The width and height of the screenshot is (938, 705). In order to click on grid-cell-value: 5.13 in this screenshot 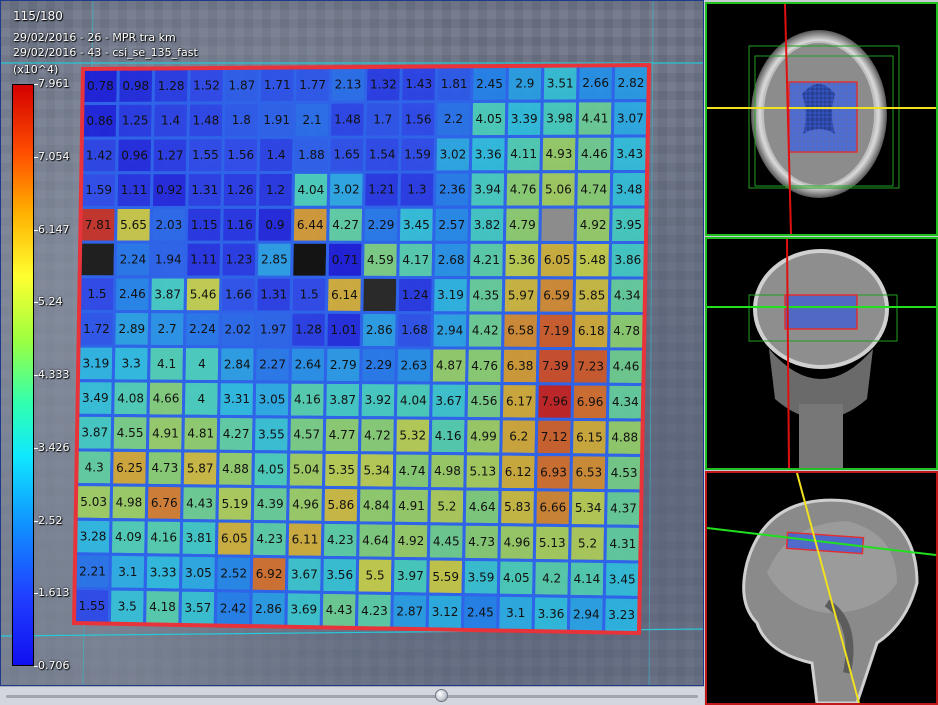, I will do `click(552, 543)`.